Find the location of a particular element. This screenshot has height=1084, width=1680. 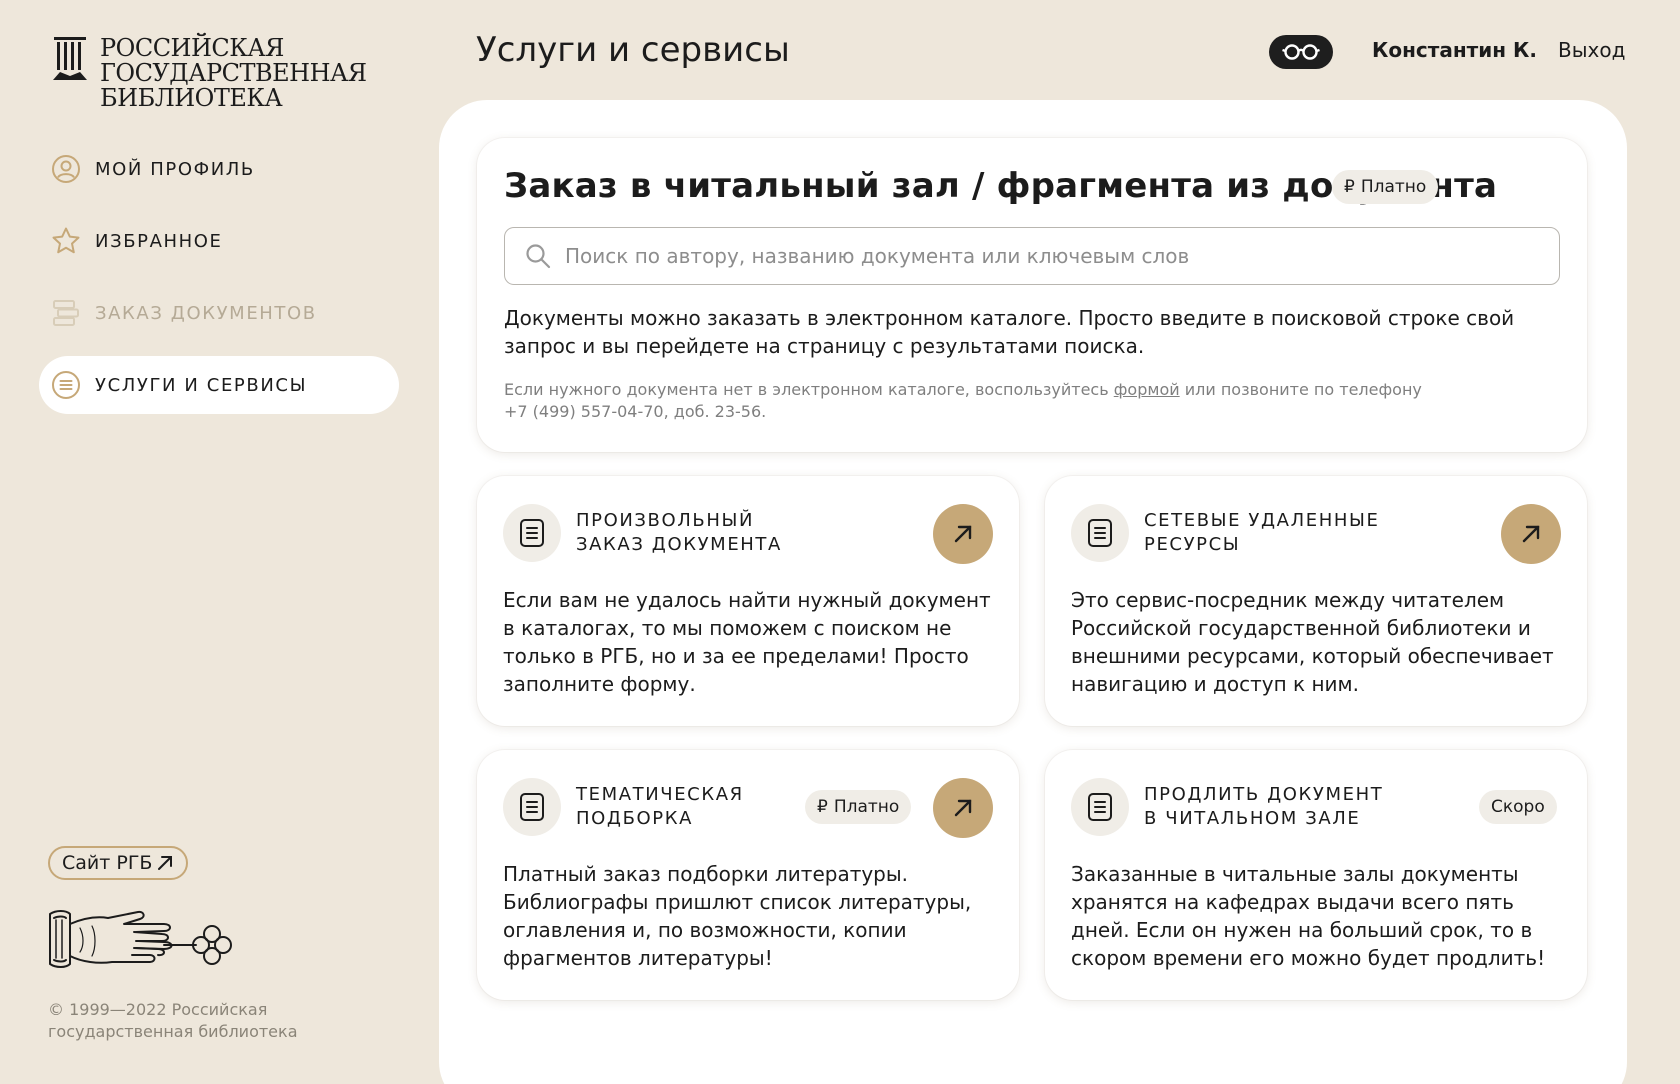

service-title-line: в читальном зале is located at coordinates (1252, 818).